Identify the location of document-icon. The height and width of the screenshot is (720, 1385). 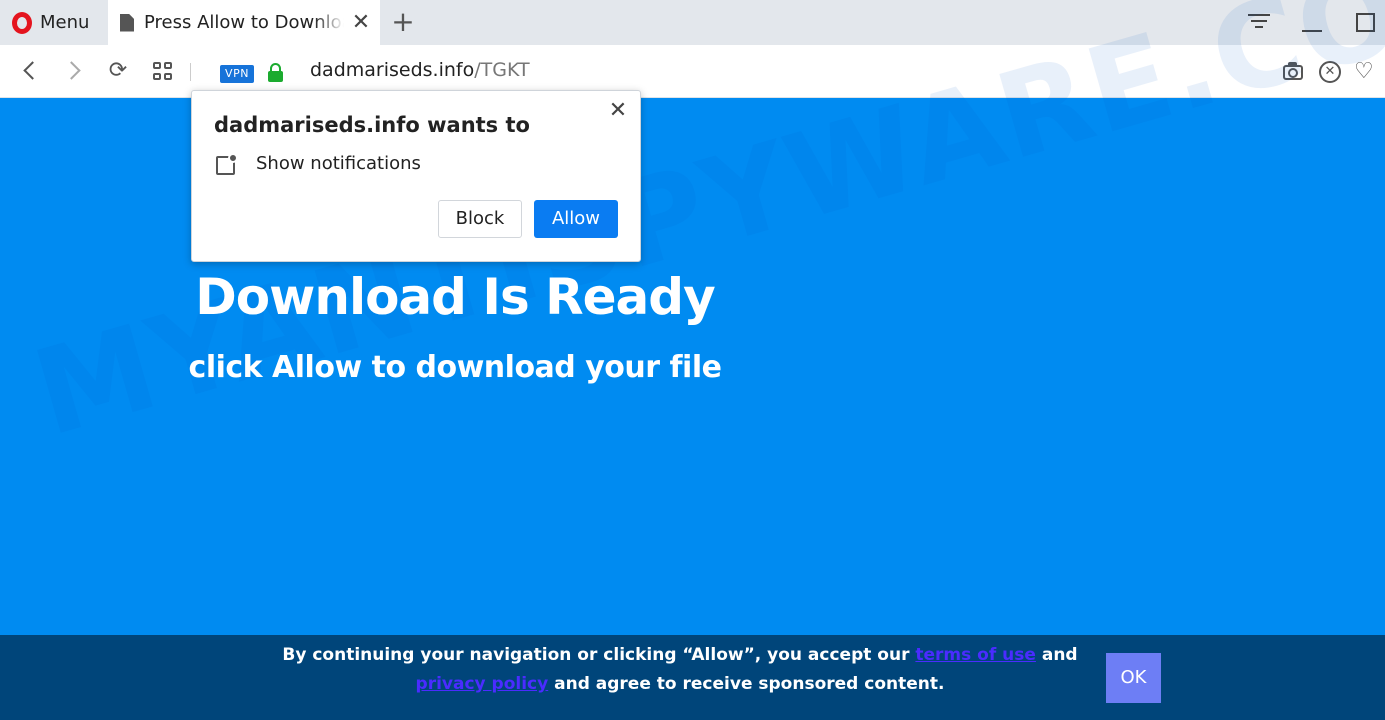
(127, 23).